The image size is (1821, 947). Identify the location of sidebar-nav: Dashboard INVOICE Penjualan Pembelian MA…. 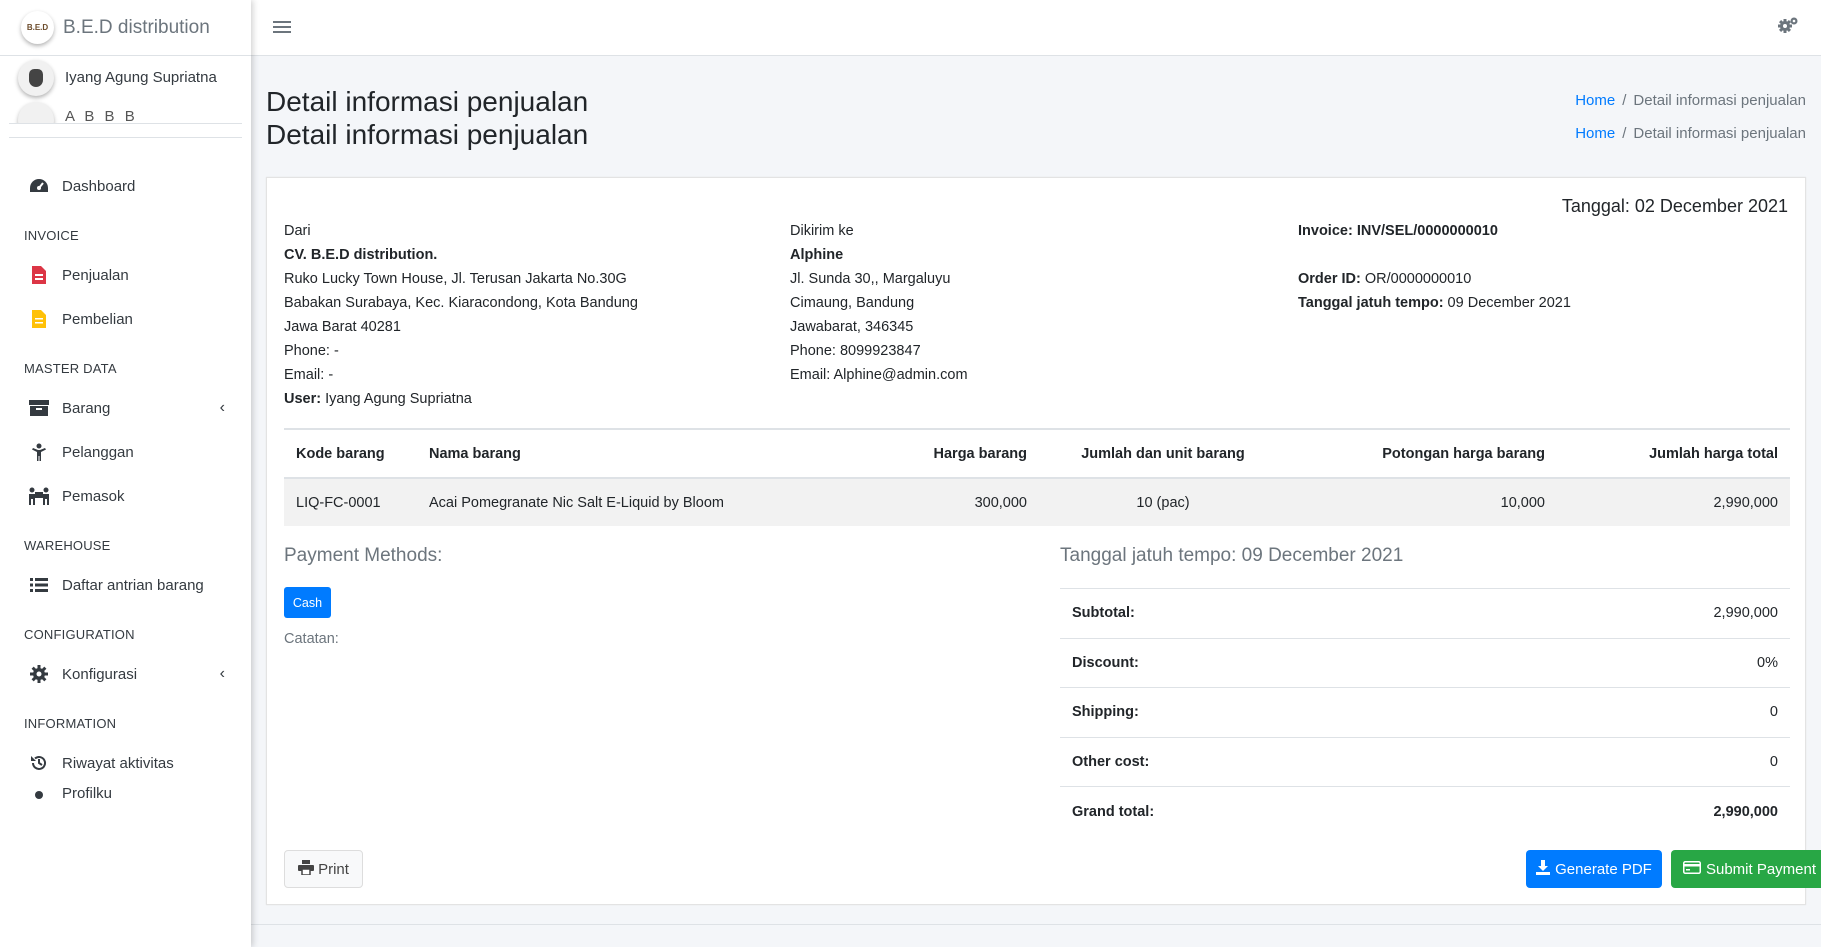
(125, 472).